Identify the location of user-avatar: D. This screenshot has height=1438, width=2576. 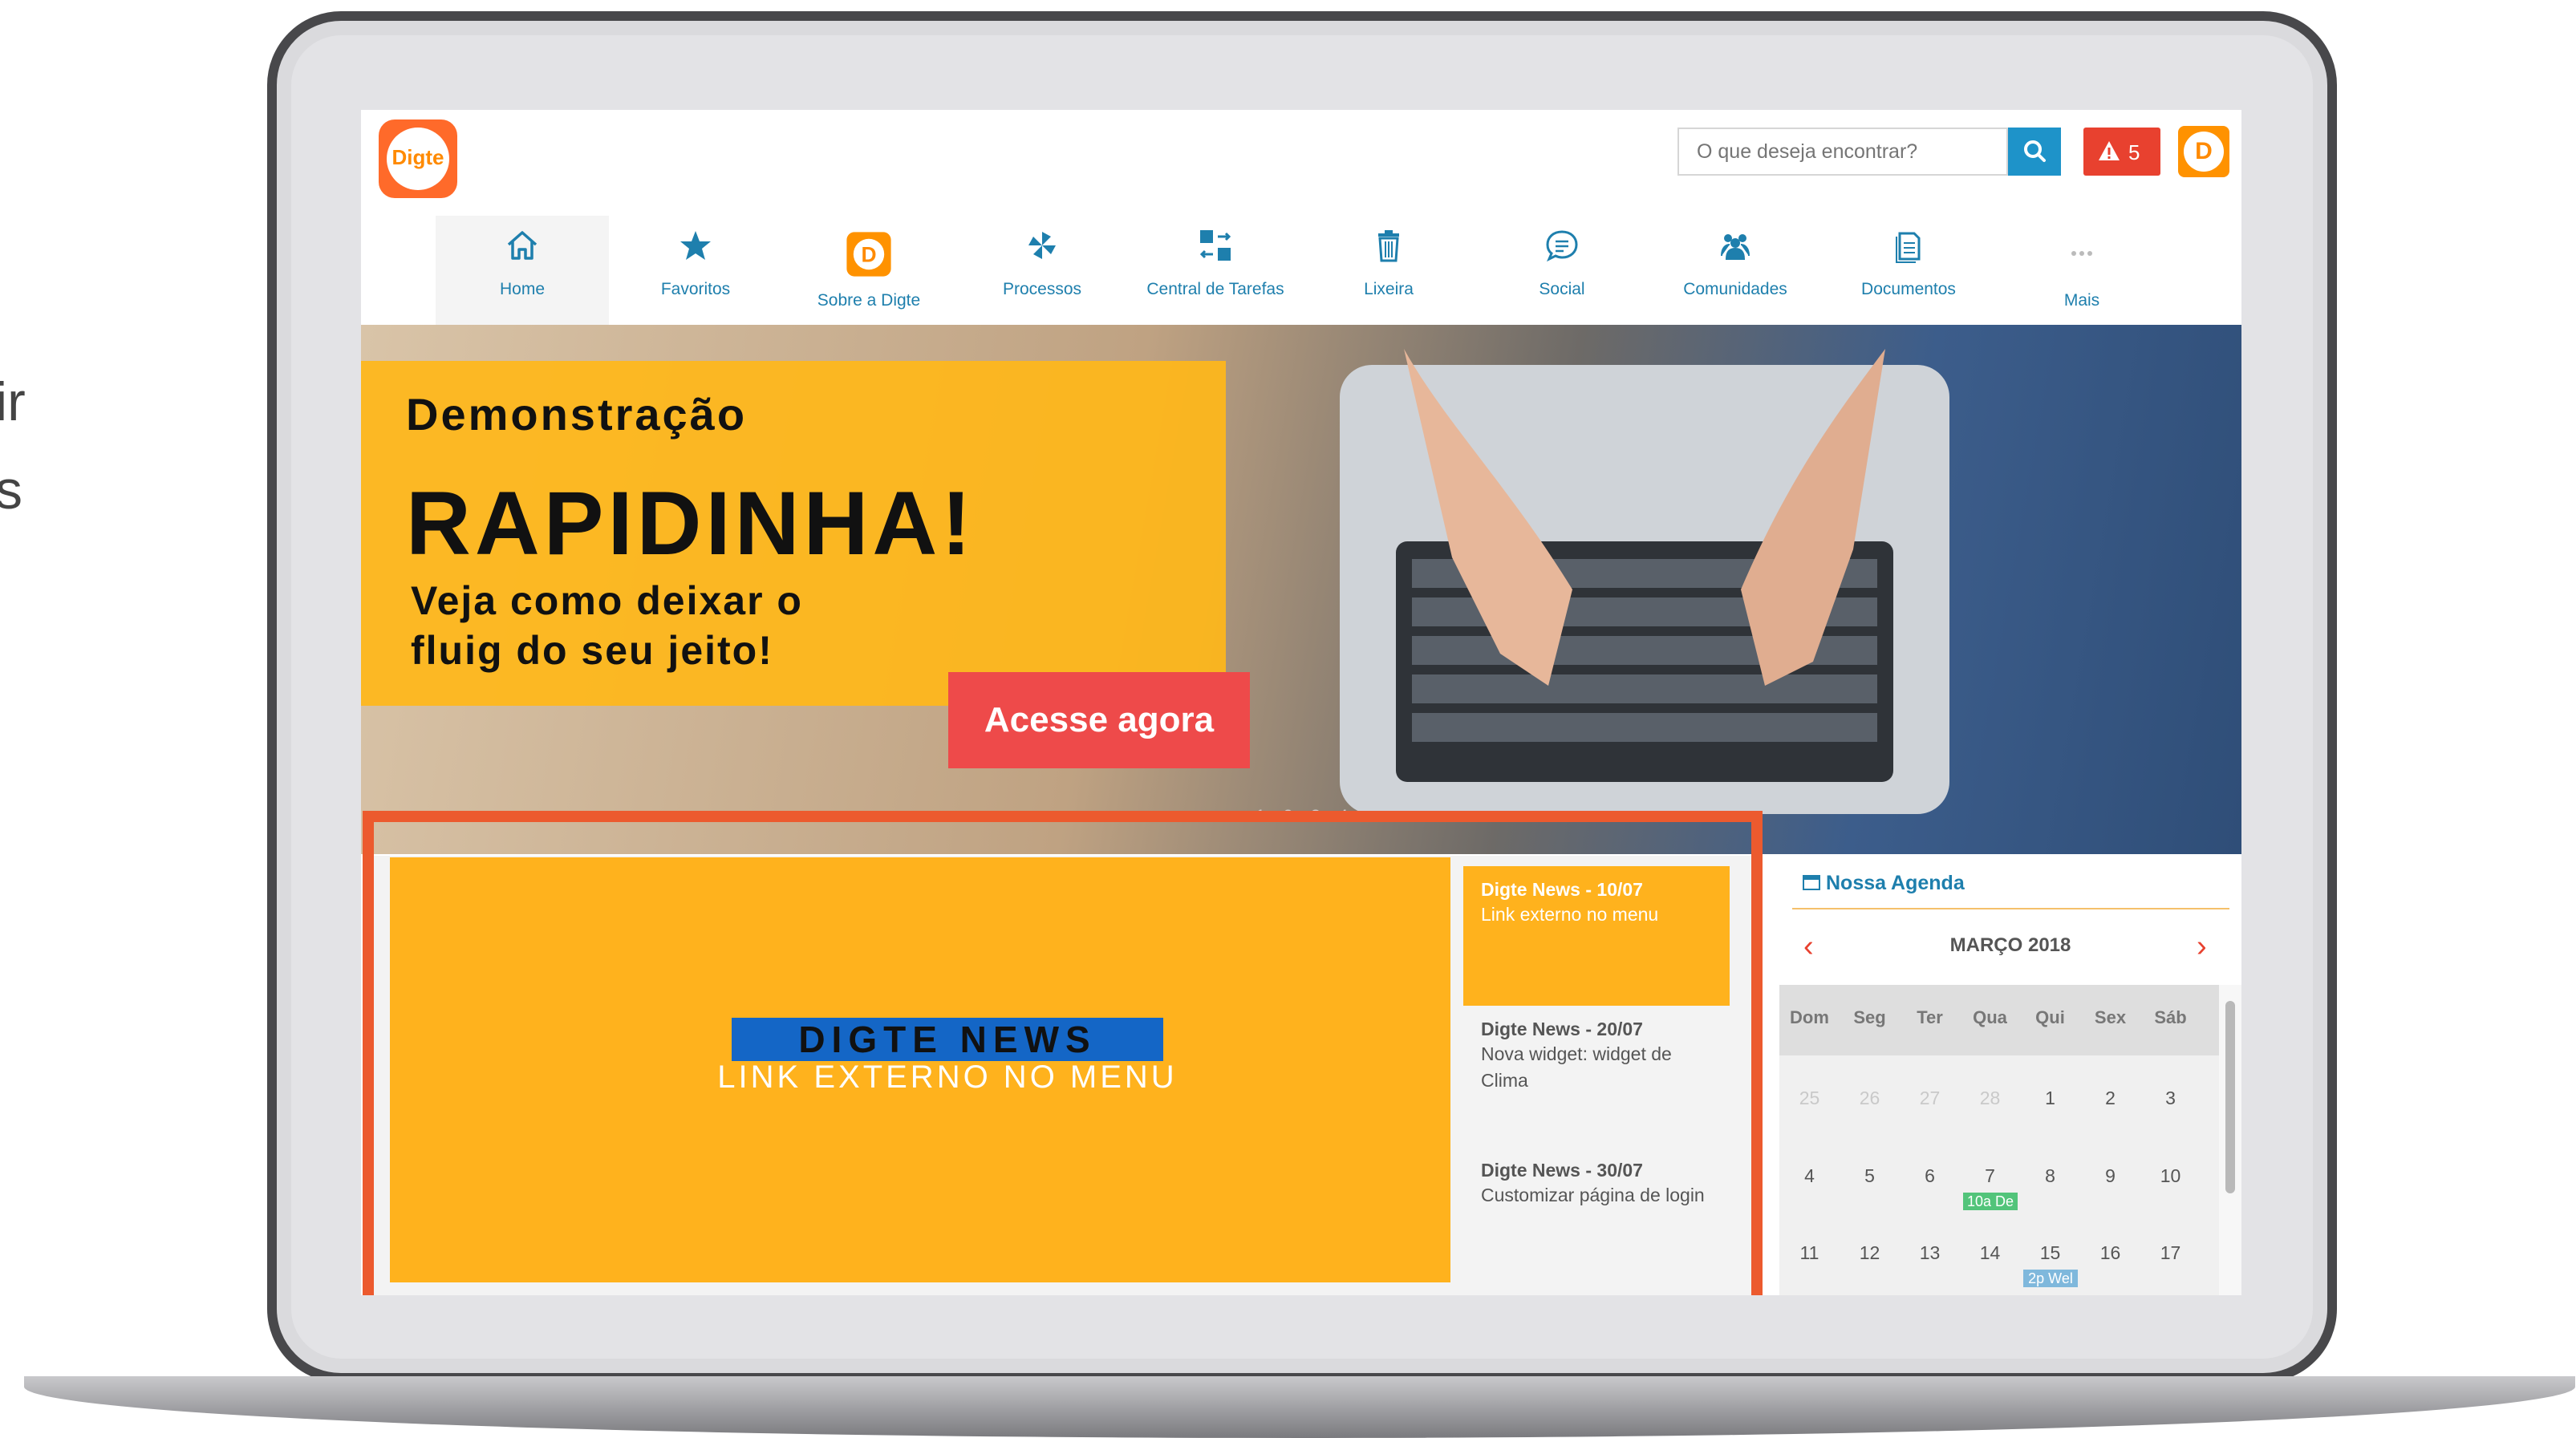
(2203, 151).